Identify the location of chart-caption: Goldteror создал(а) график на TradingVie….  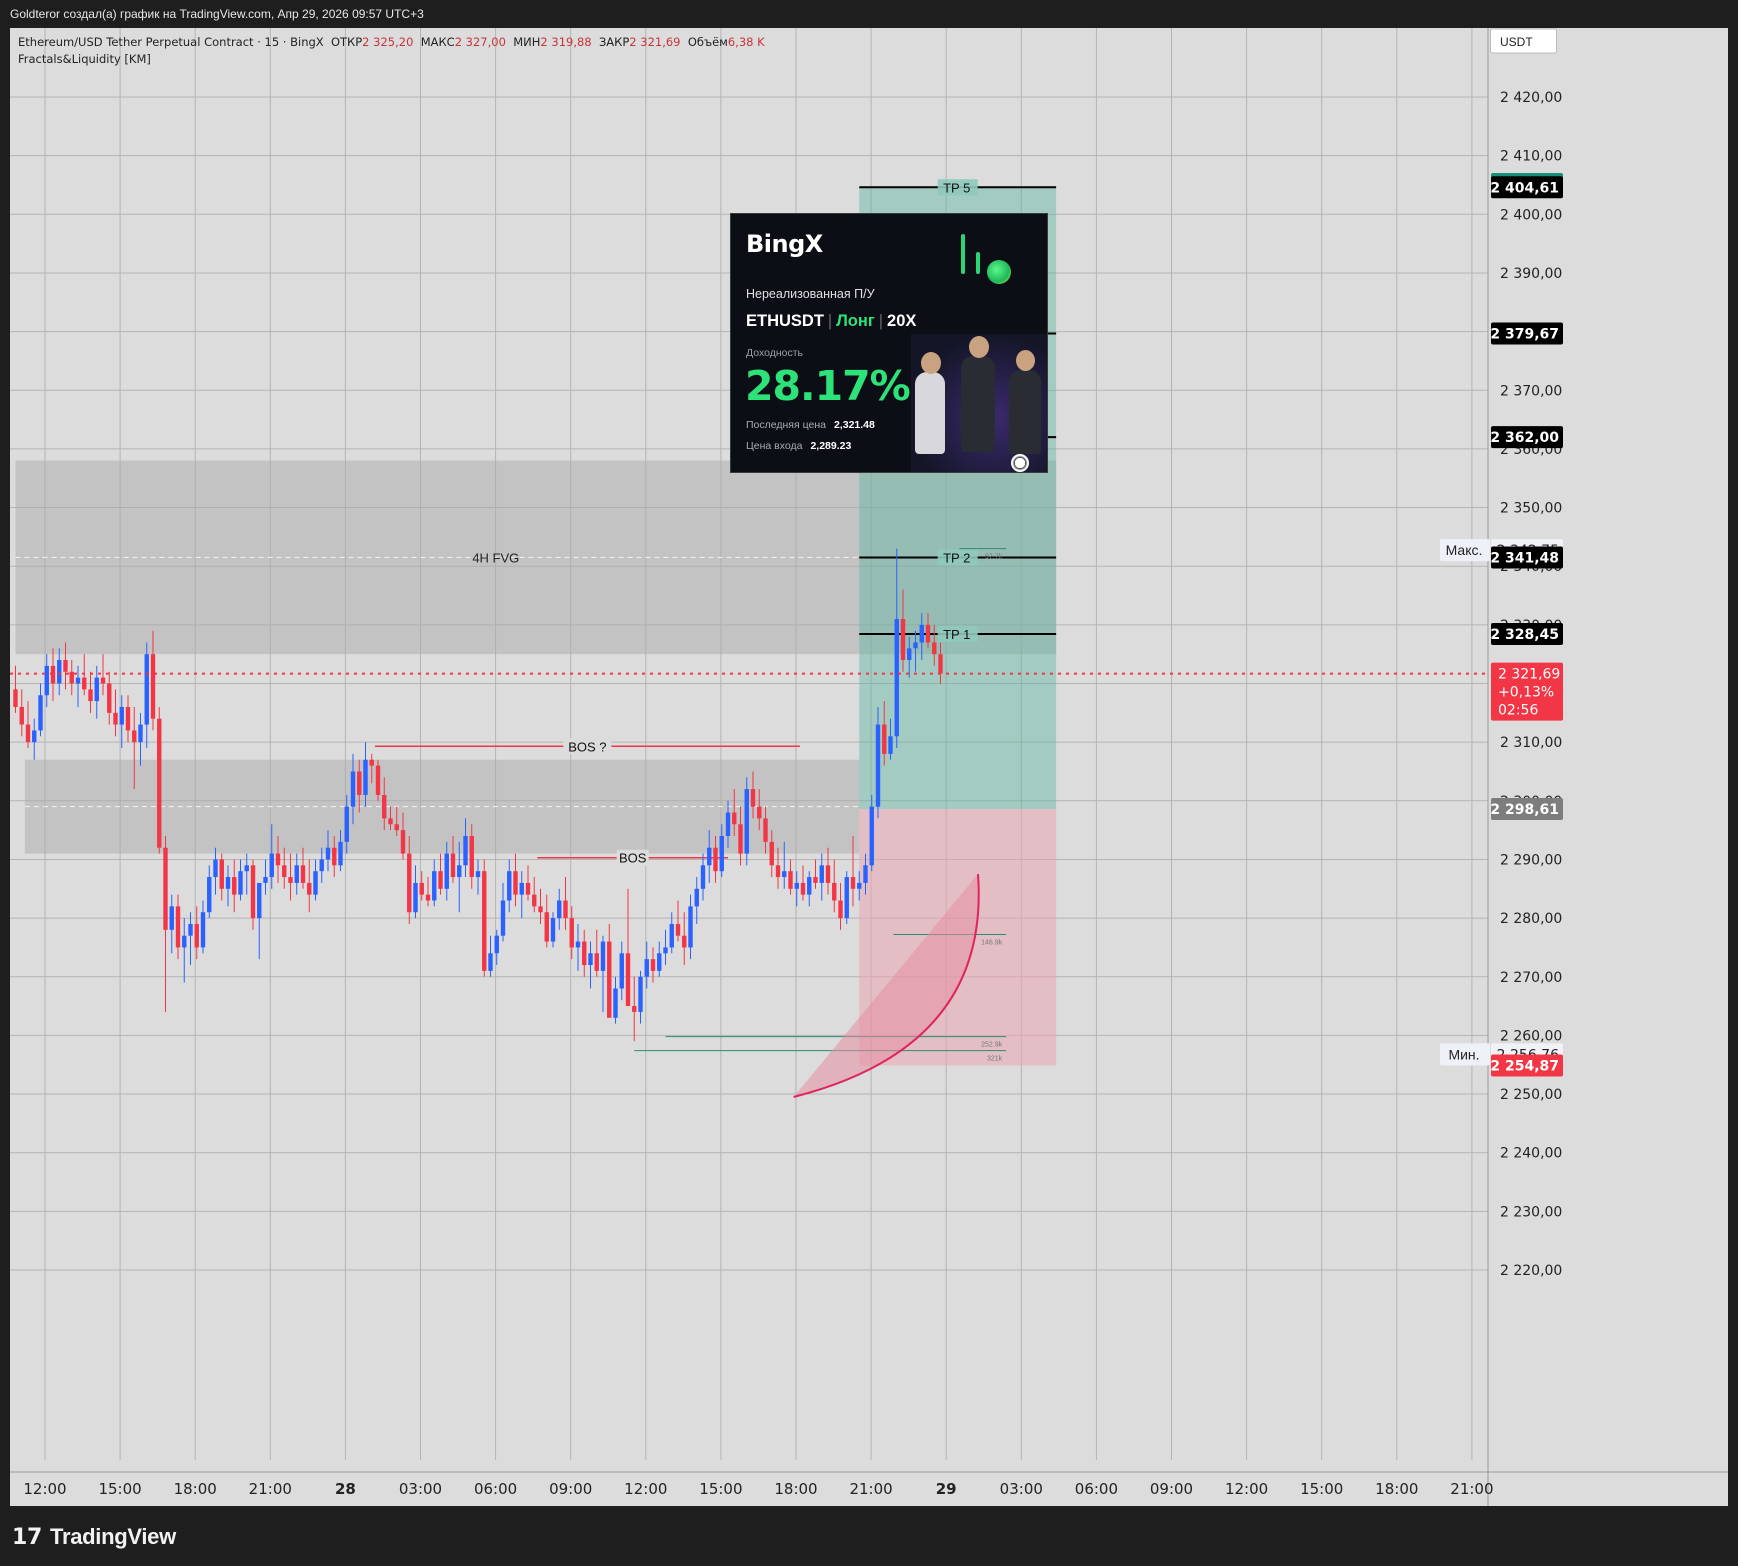
(217, 14).